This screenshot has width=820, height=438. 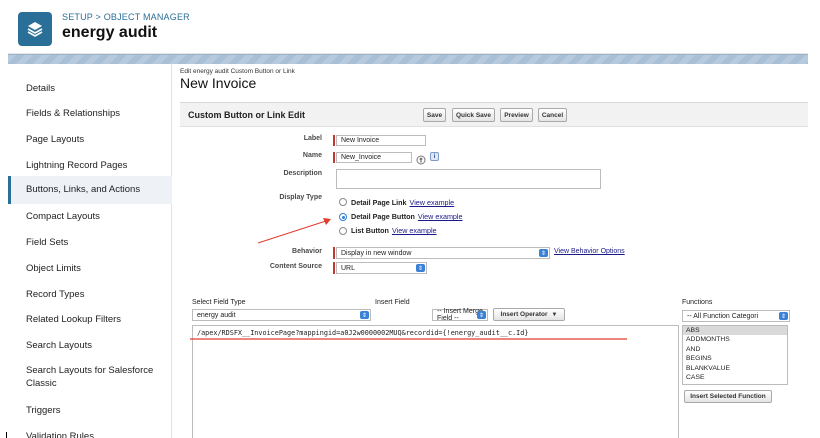 What do you see at coordinates (408, 279) in the screenshot?
I see `annotation-overlay` at bounding box center [408, 279].